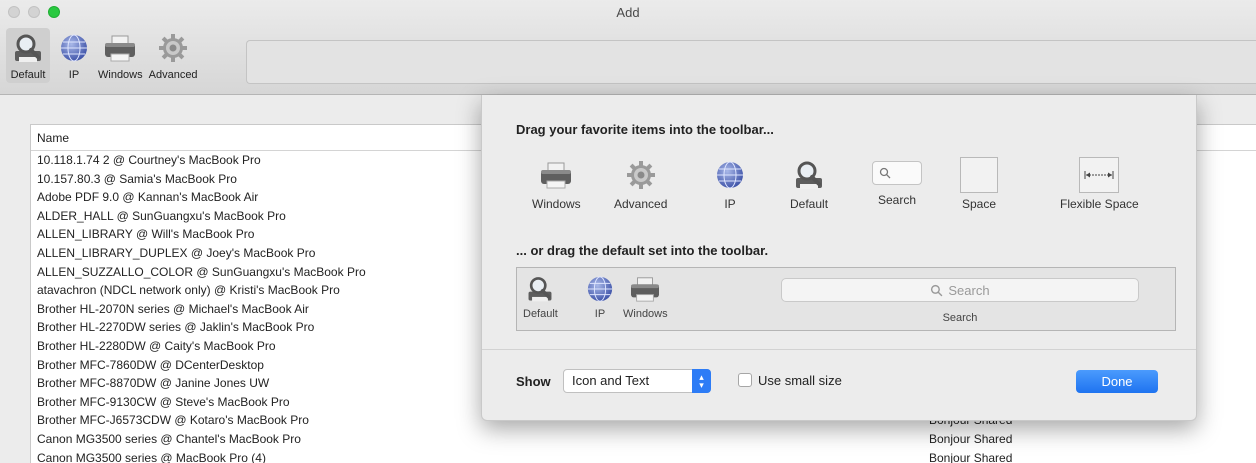  What do you see at coordinates (897, 173) in the screenshot?
I see `search-field-icon` at bounding box center [897, 173].